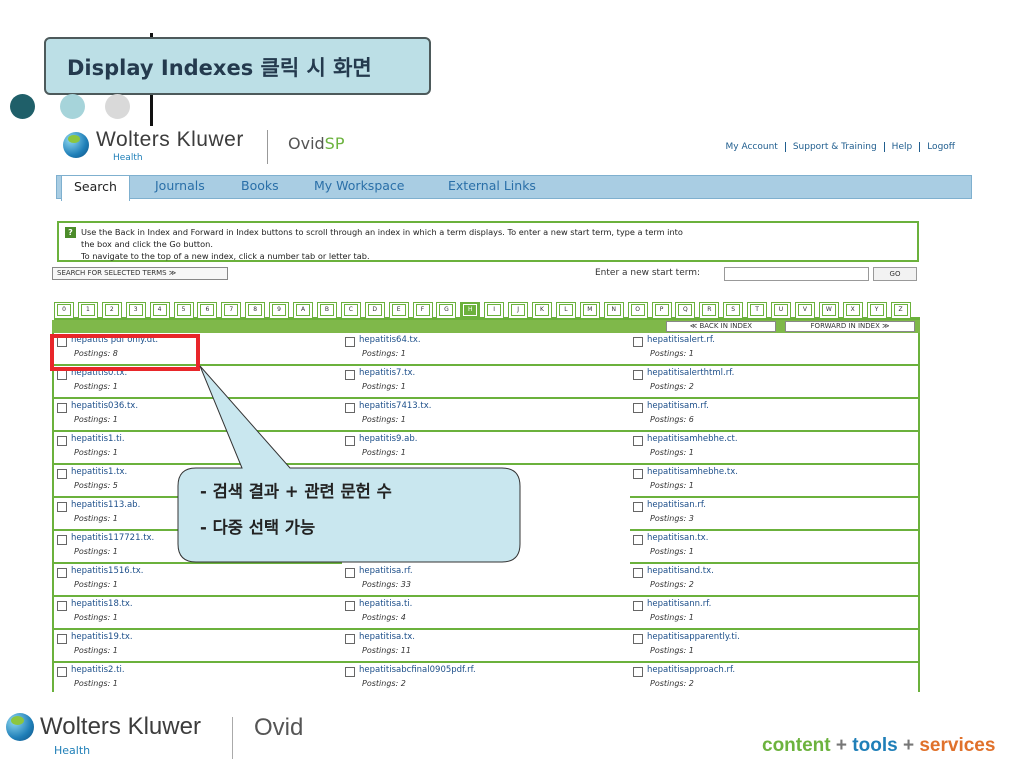  I want to click on index-tab-y: Y, so click(876, 310).